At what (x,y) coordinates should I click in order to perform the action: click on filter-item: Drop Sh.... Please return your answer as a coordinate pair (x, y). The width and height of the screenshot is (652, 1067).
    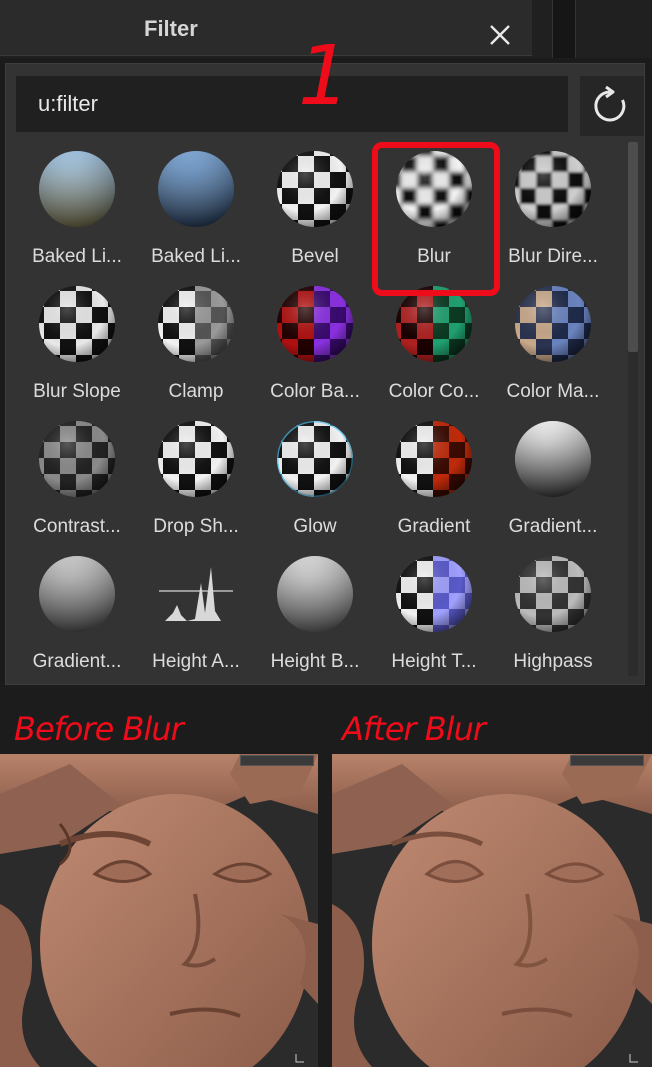
    Looking at the image, I should click on (196, 480).